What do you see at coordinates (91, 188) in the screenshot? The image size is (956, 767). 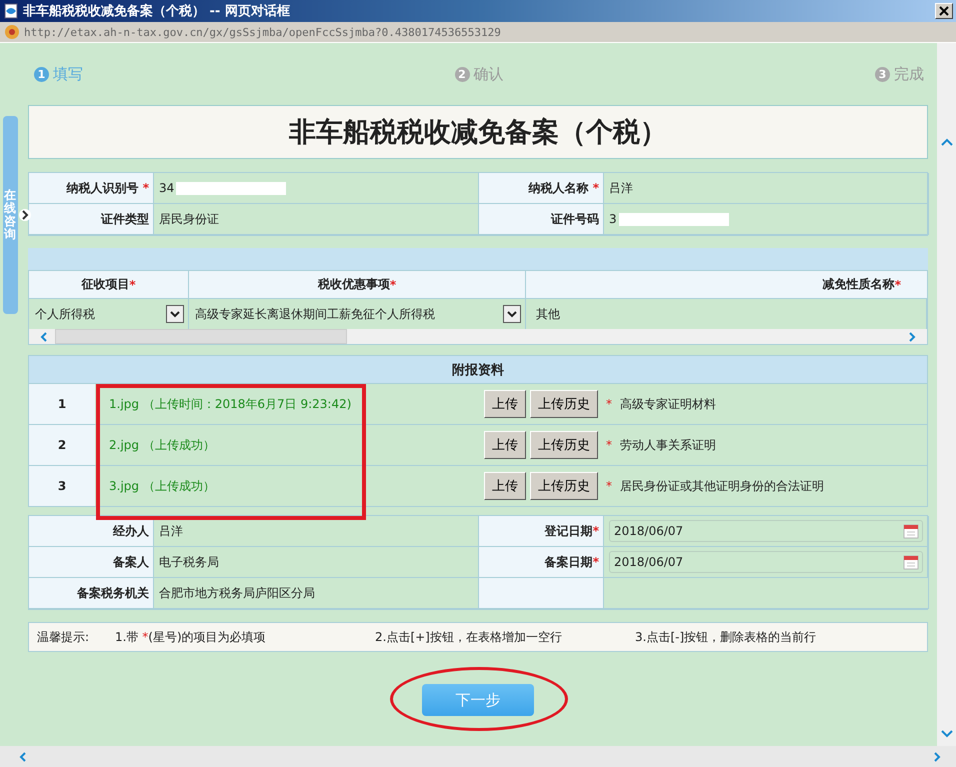 I see `field-label: 纳税人识别号 *` at bounding box center [91, 188].